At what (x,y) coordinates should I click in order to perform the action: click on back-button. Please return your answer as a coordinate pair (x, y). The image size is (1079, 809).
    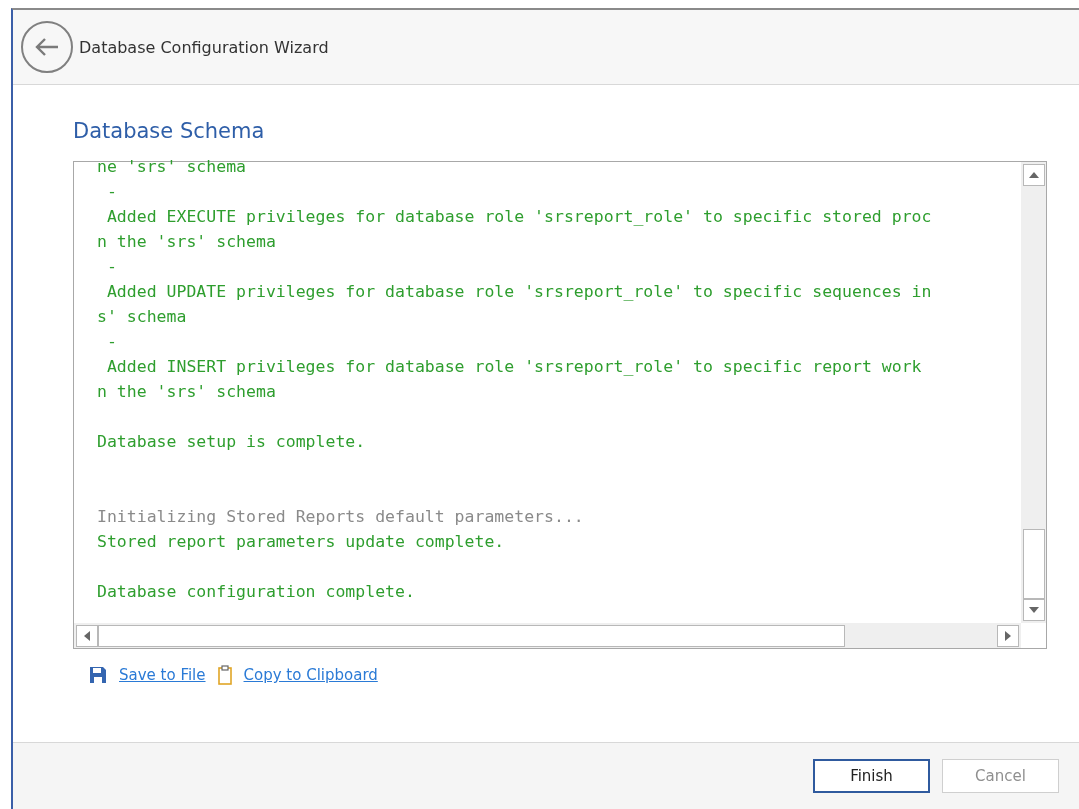
    Looking at the image, I should click on (47, 47).